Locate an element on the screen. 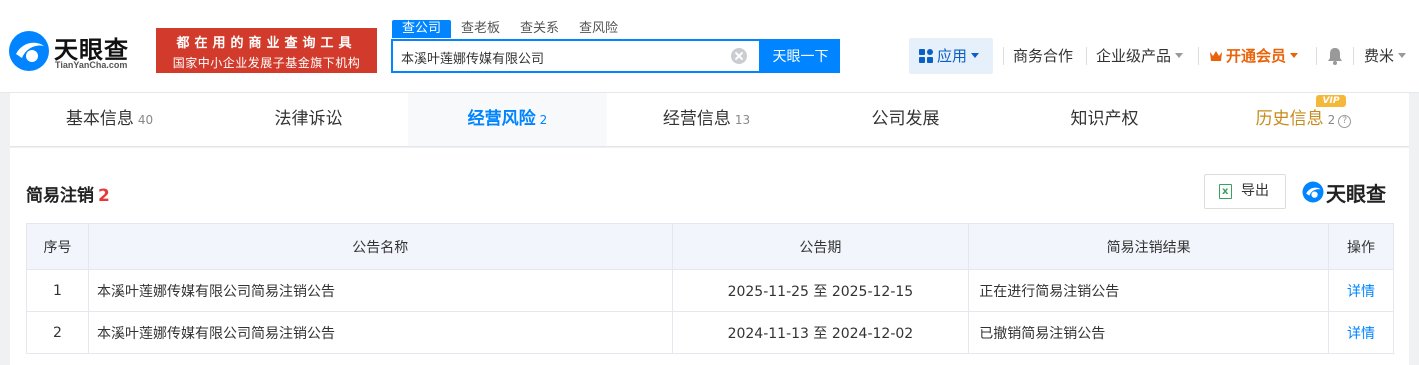 Image resolution: width=1419 pixels, height=365 pixels. section-title-text: 简易注销 is located at coordinates (60, 196).